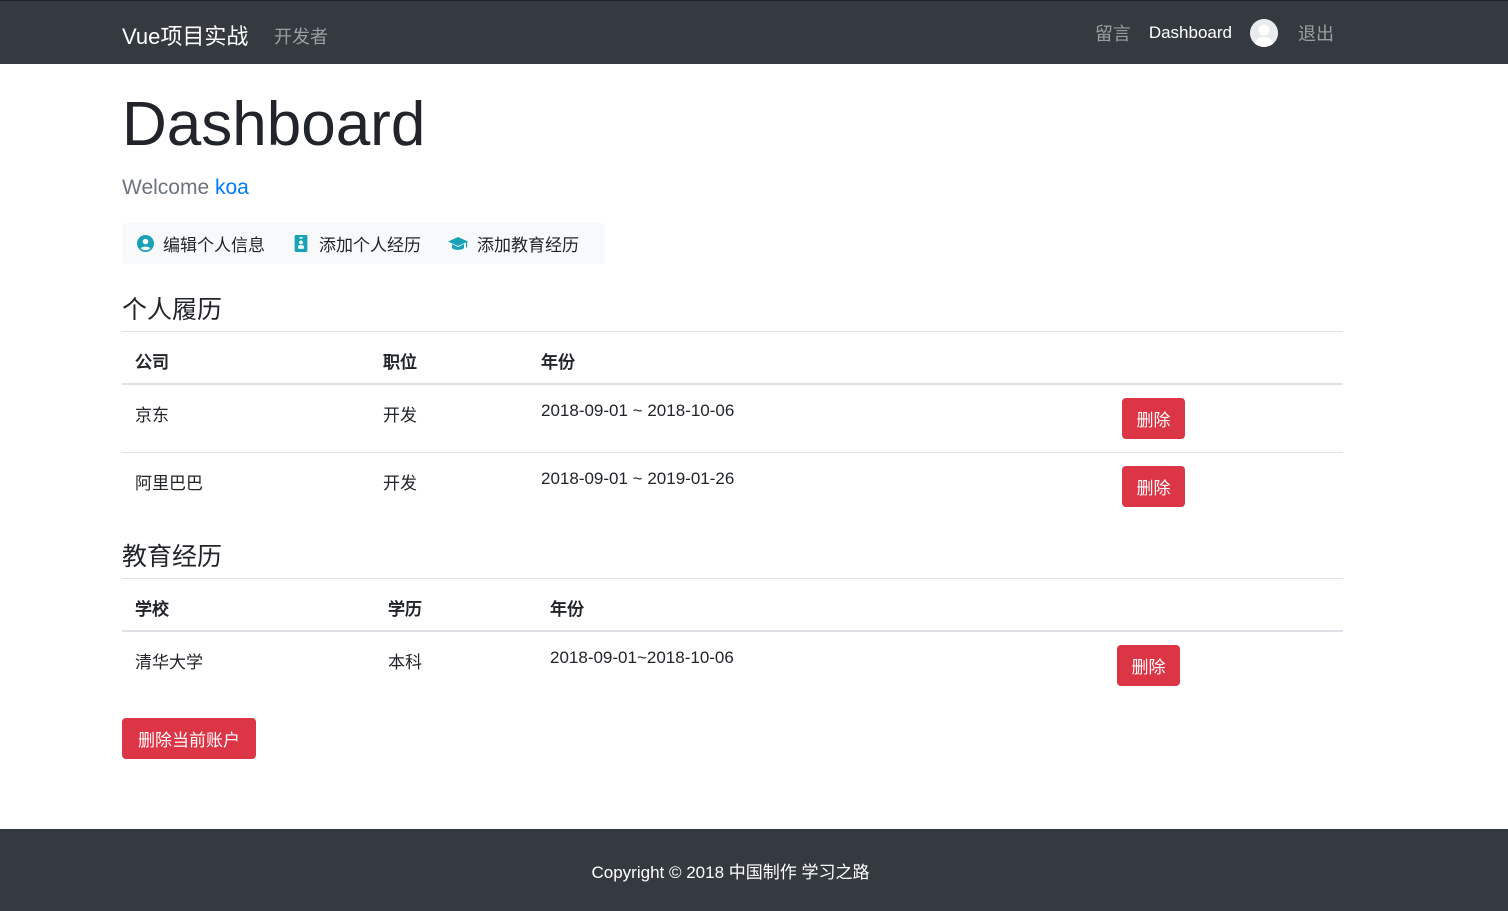 This screenshot has height=911, width=1508. What do you see at coordinates (638, 478) in the screenshot?
I see `years-cell: 2018-09-01 ~ 2019-01-26` at bounding box center [638, 478].